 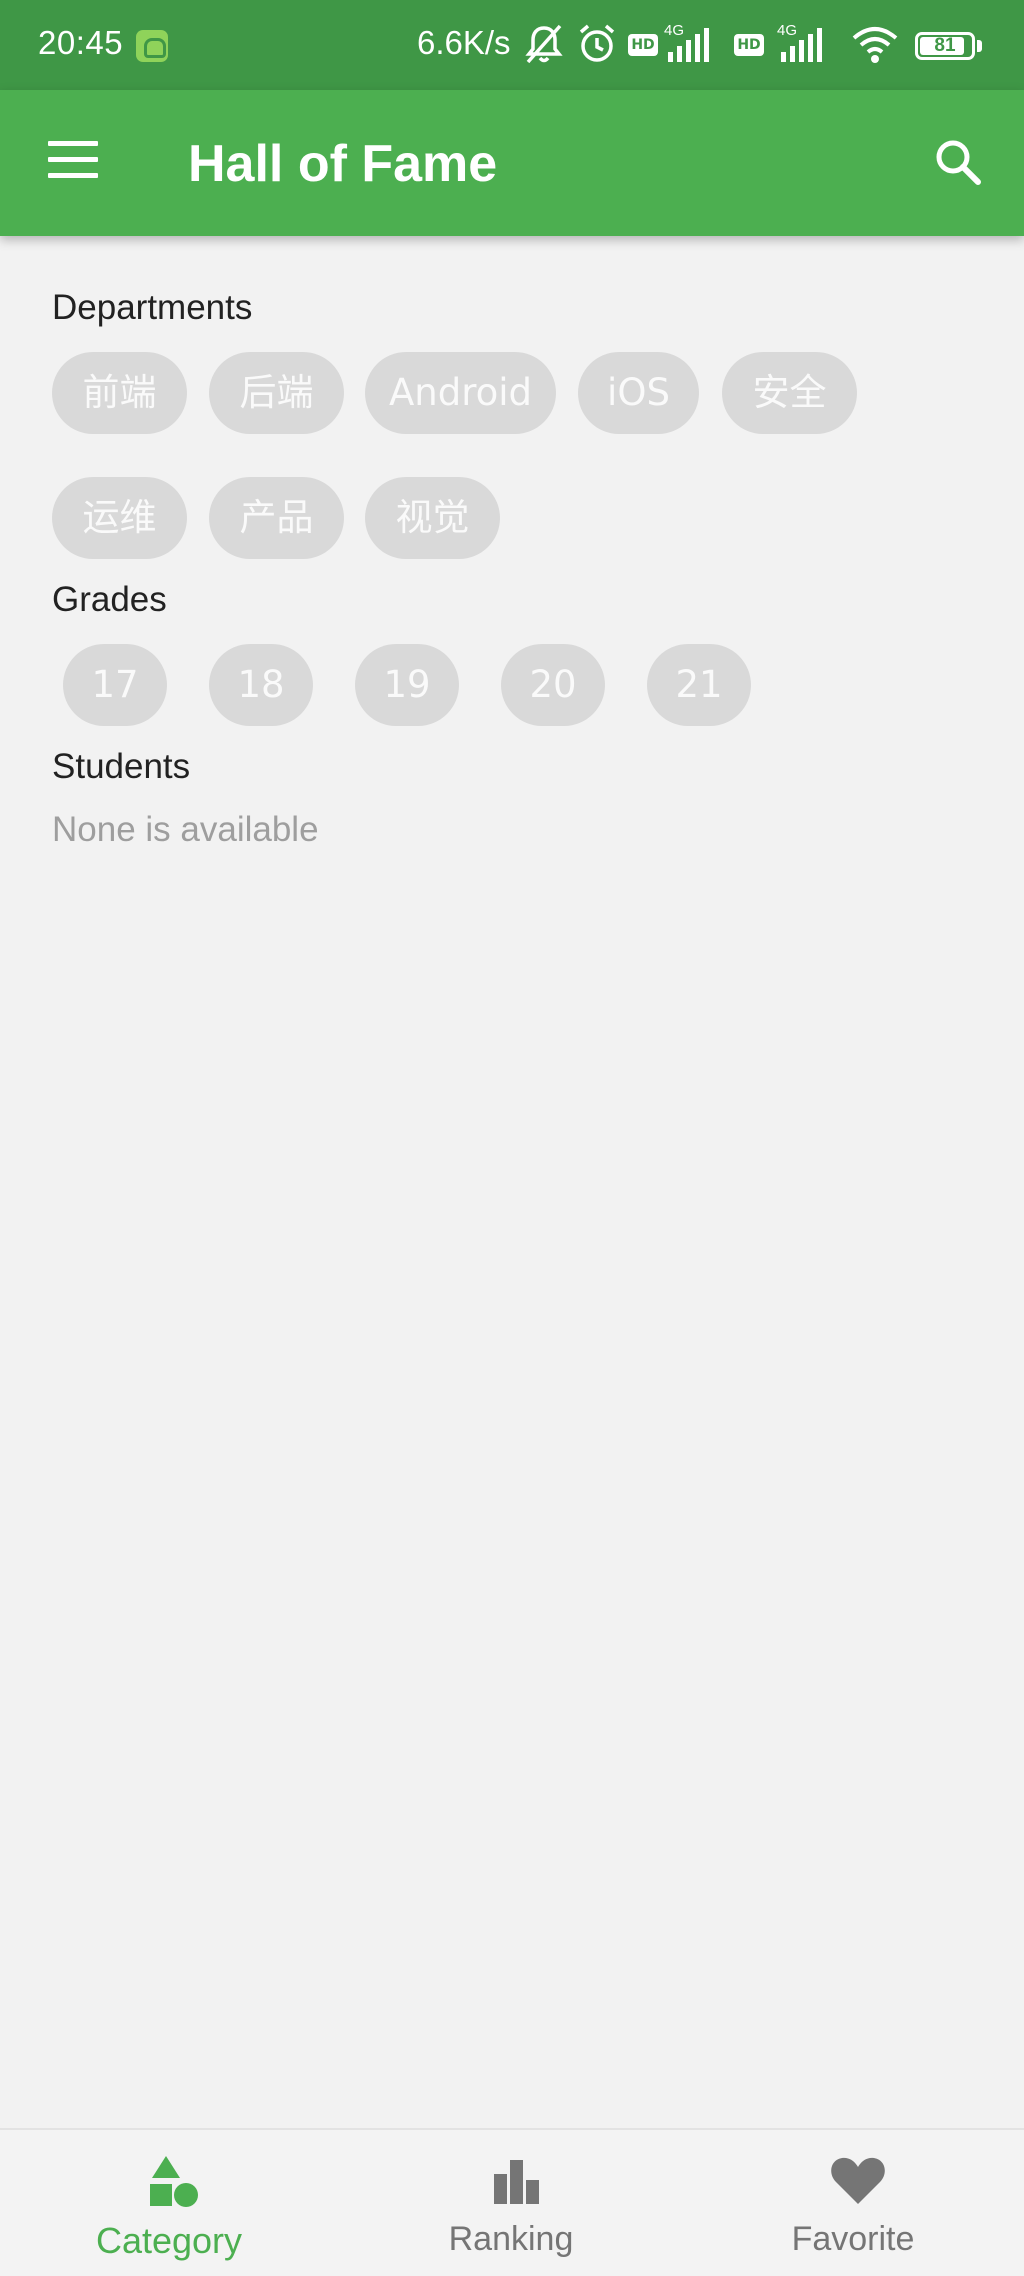 I want to click on battery-level: 81, so click(x=945, y=45).